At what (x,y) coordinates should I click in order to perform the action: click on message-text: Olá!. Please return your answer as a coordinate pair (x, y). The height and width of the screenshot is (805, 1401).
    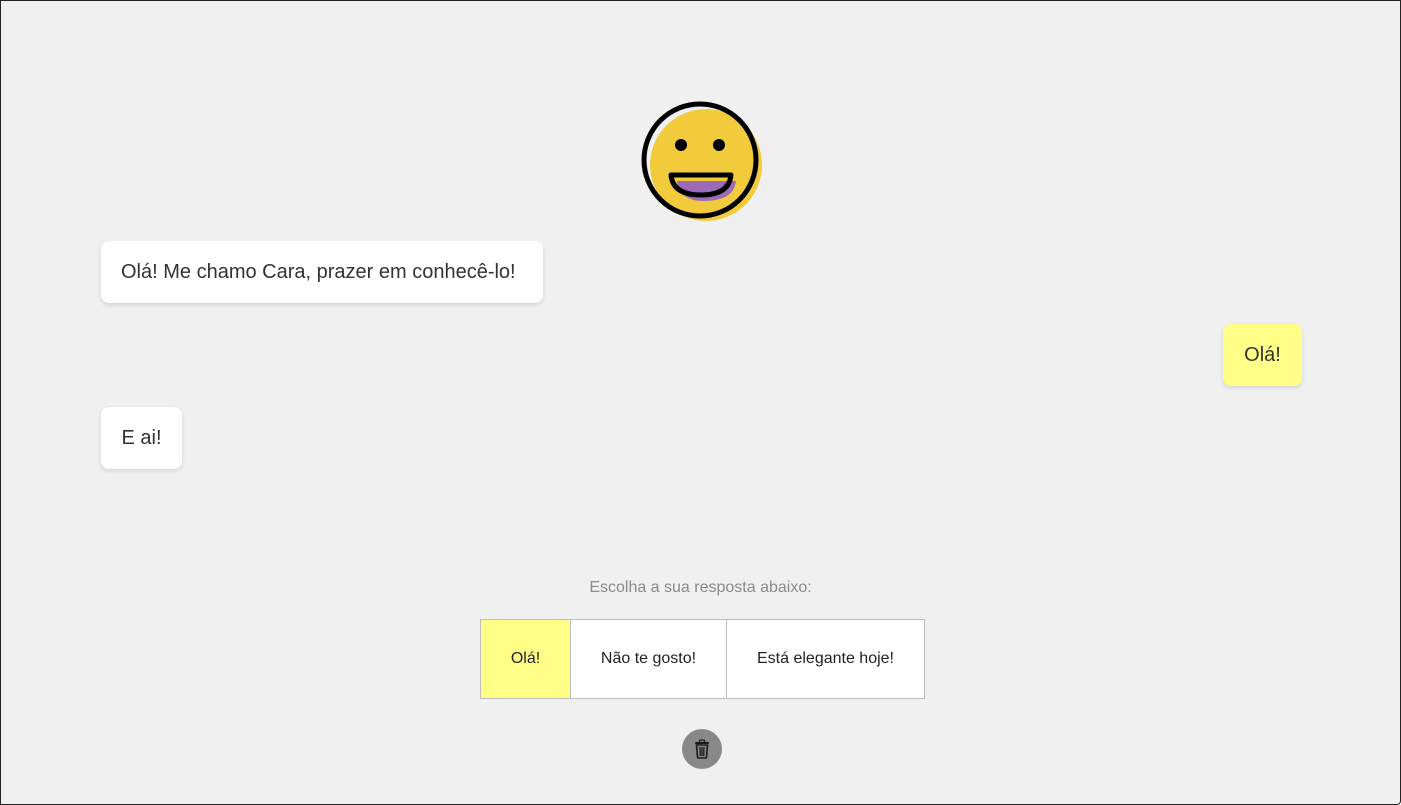
    Looking at the image, I should click on (1262, 354).